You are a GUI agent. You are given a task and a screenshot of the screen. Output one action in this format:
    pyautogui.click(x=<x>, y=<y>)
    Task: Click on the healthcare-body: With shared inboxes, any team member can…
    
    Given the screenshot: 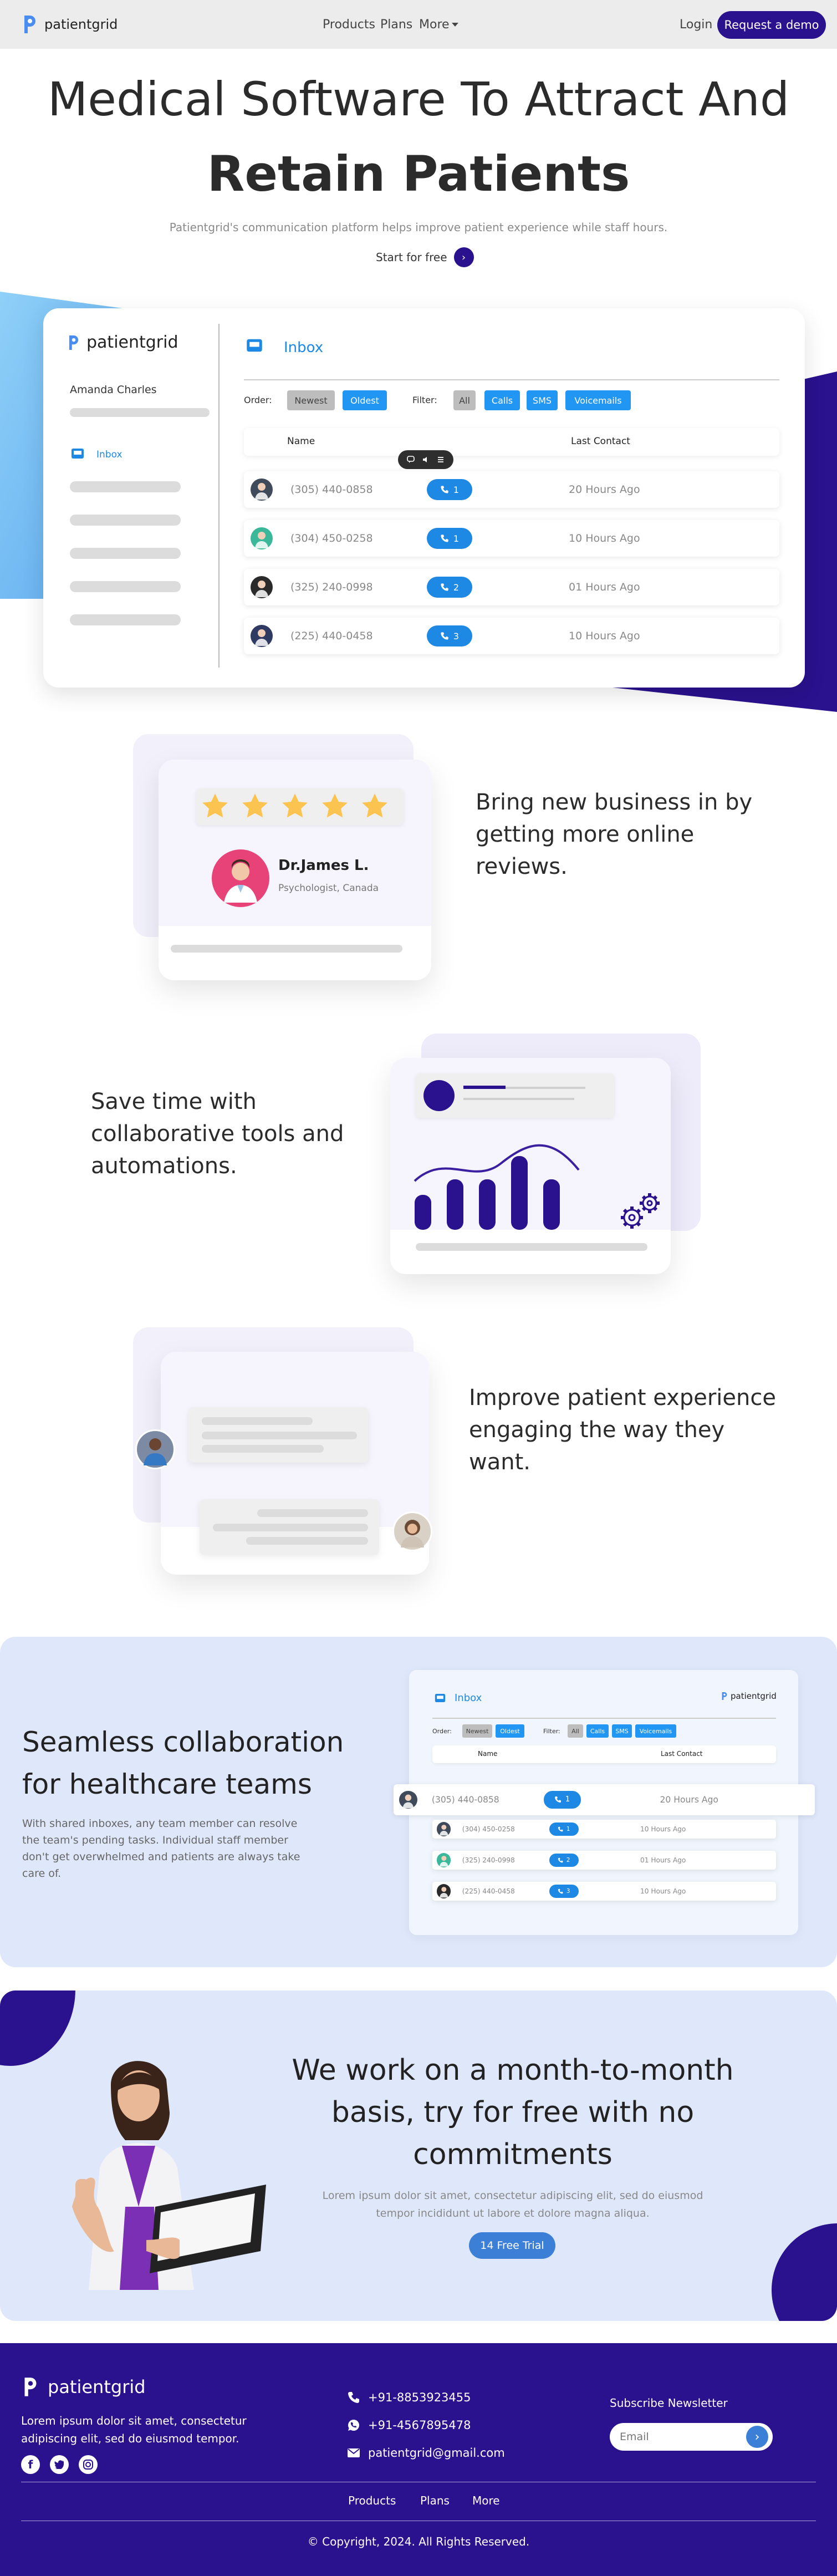 What is the action you would take?
    pyautogui.click(x=161, y=1849)
    